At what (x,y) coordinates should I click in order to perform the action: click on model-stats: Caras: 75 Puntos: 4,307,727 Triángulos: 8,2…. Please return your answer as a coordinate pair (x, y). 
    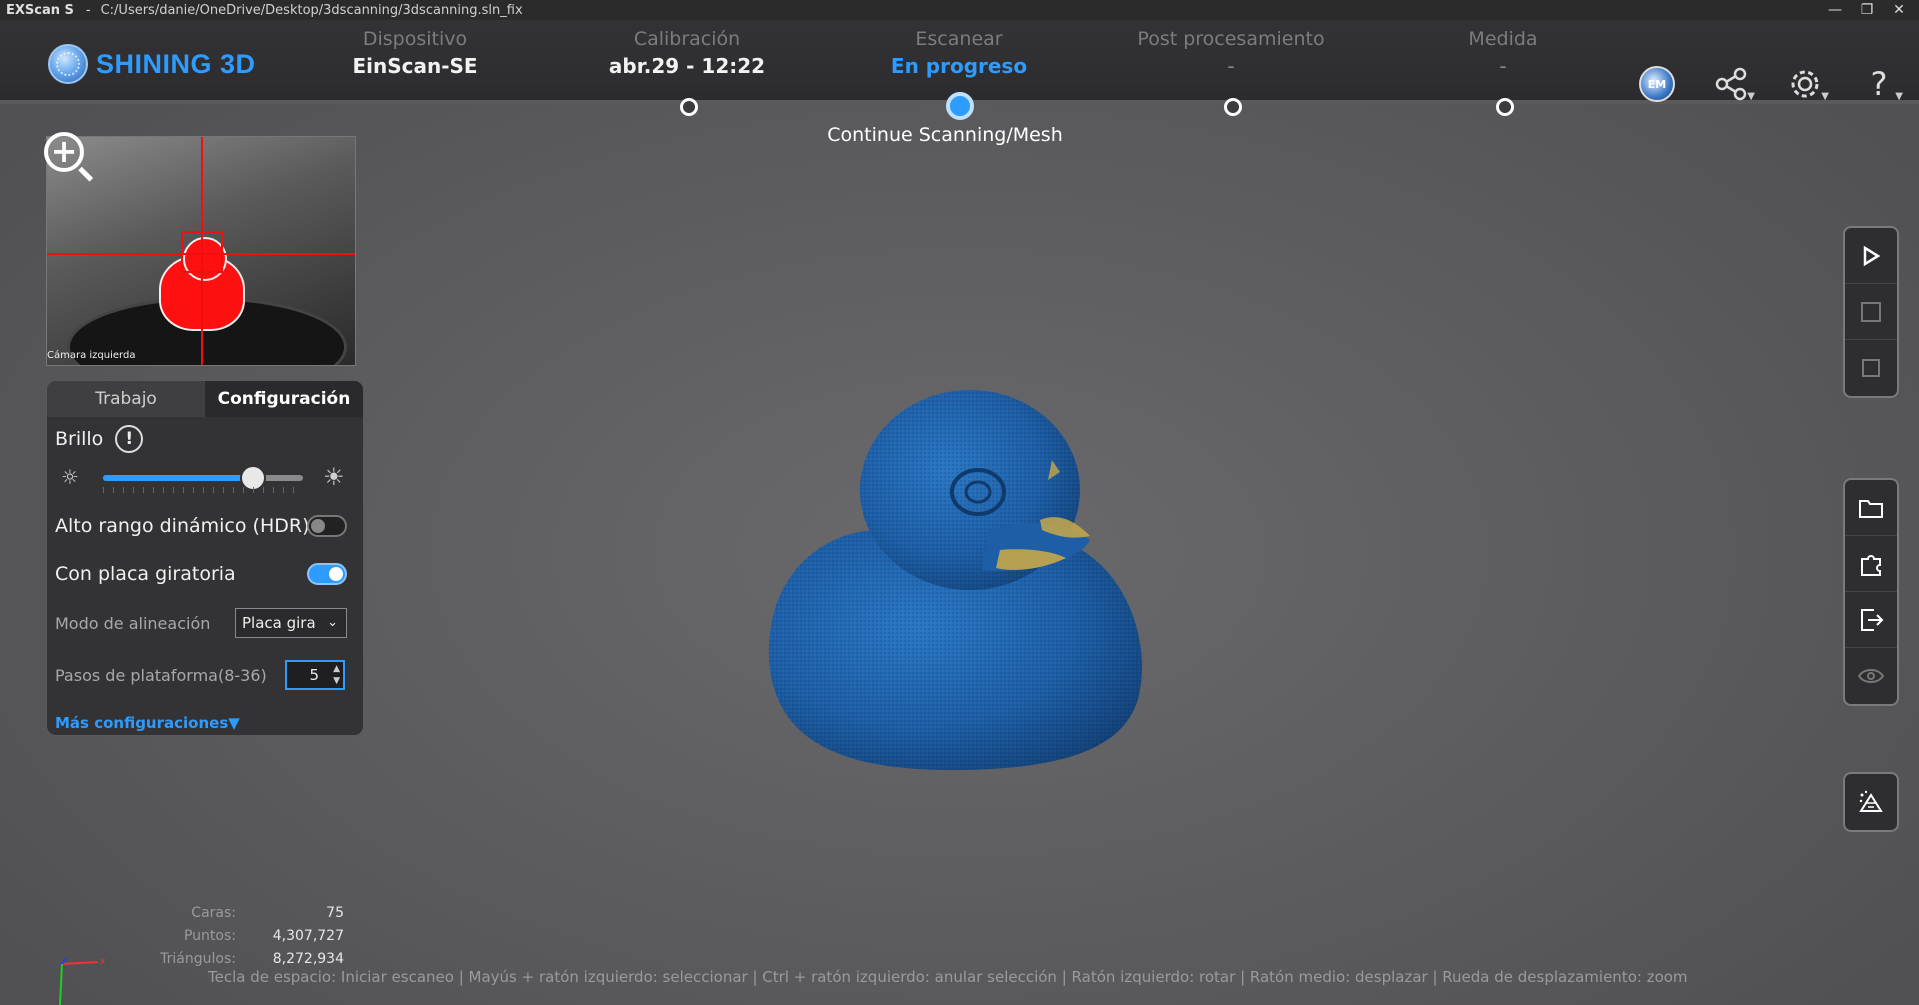
    Looking at the image, I should click on (242, 936).